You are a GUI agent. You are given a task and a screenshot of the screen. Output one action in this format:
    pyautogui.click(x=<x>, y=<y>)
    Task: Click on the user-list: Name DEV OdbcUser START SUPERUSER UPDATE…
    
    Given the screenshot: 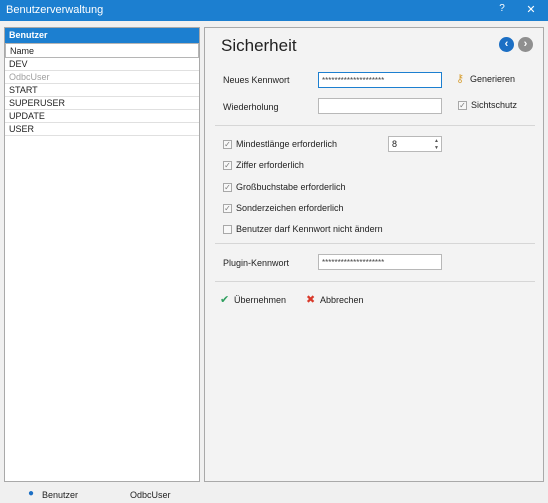 What is the action you would take?
    pyautogui.click(x=102, y=89)
    